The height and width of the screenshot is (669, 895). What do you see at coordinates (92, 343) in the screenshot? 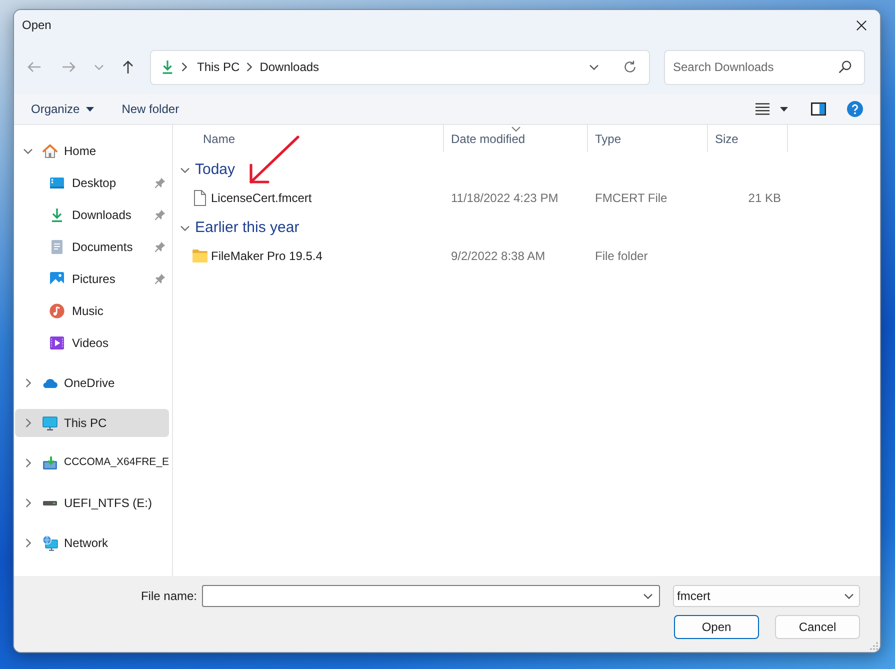
I see `sidebar-item: Videos` at bounding box center [92, 343].